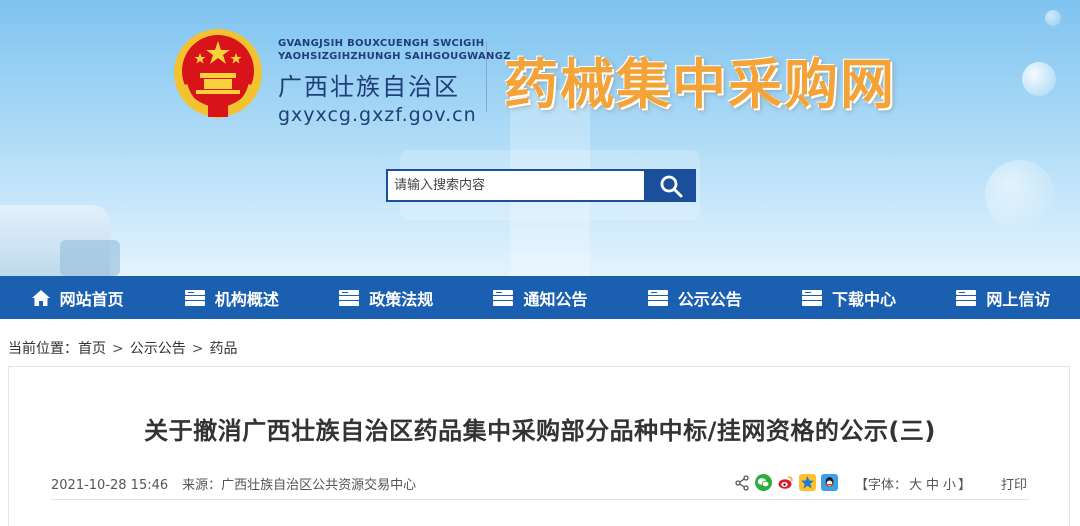 The width and height of the screenshot is (1080, 526). Describe the element at coordinates (299, 485) in the screenshot. I see `article-source: 来源：广西壮族自治区公共资源交易中心` at that location.